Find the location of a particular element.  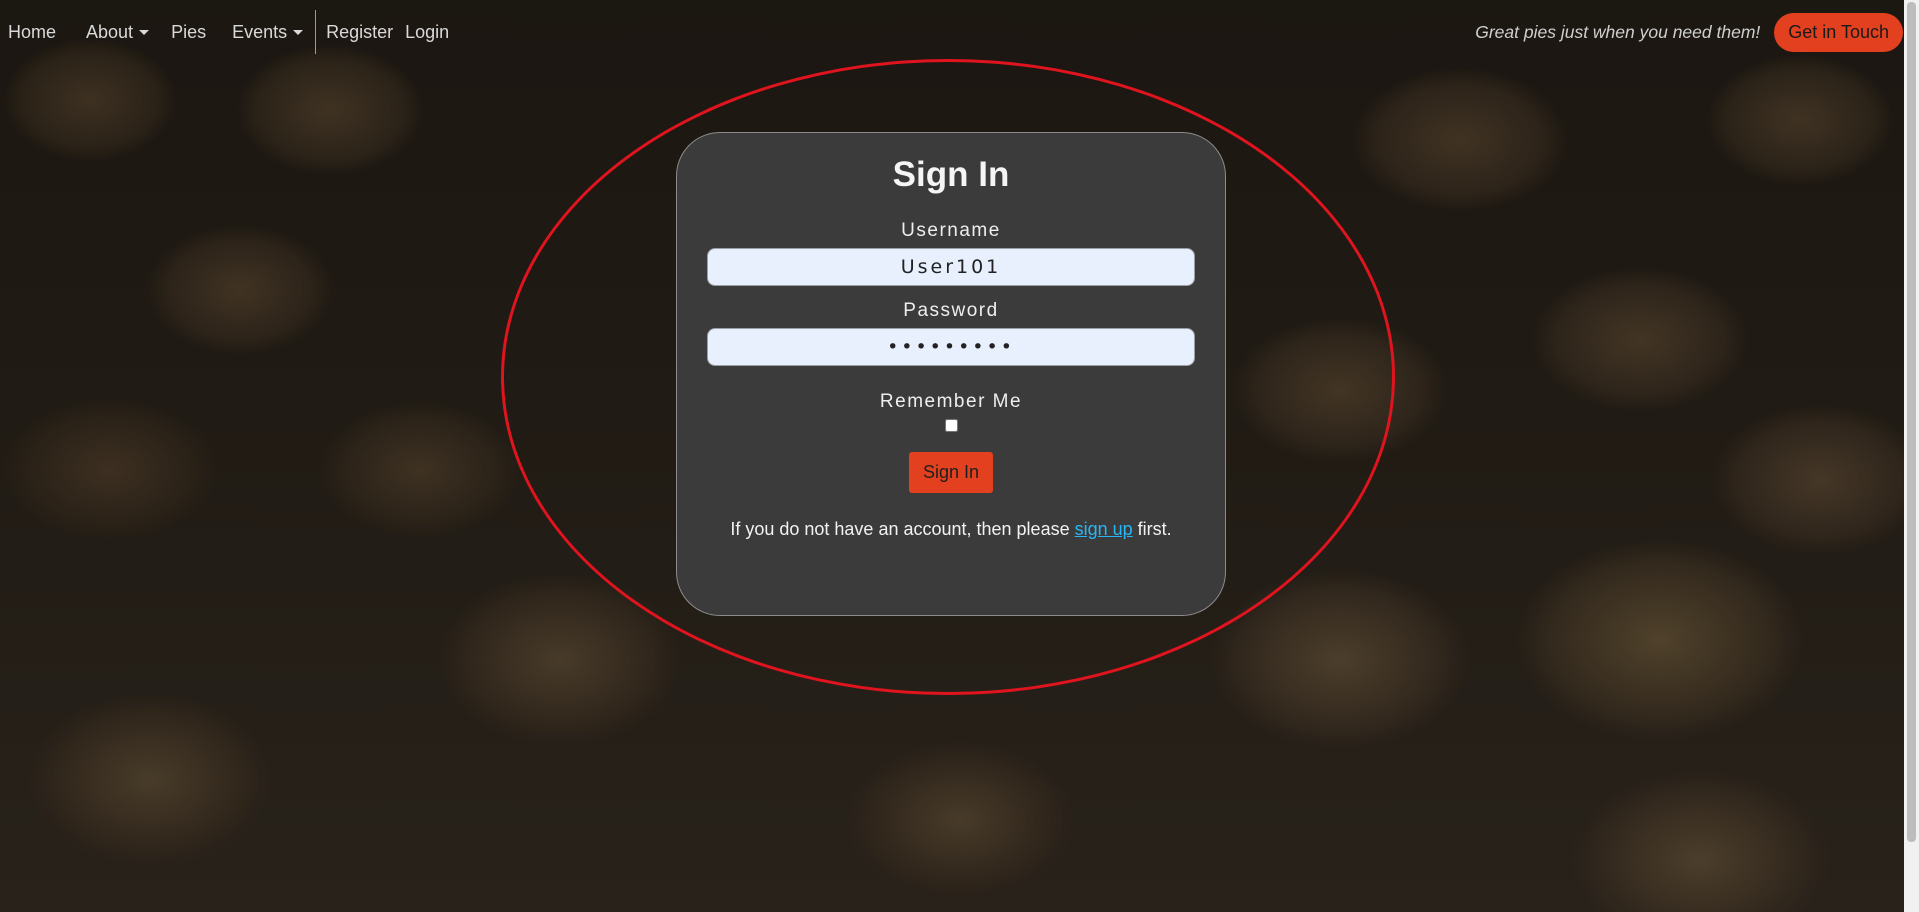

nav-pies: Pies is located at coordinates (185, 32).